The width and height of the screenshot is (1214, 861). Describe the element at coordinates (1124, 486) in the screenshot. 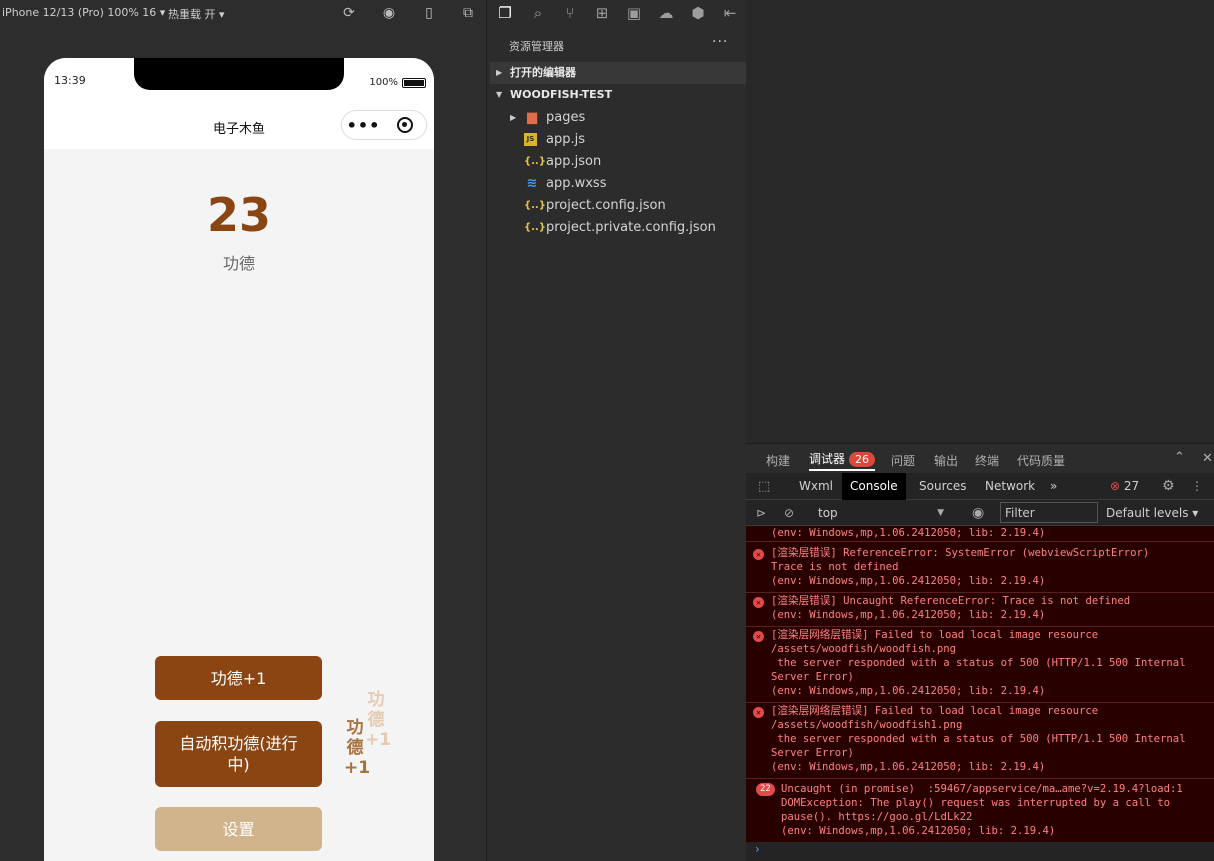

I see `error-count: ⊗ 27` at that location.